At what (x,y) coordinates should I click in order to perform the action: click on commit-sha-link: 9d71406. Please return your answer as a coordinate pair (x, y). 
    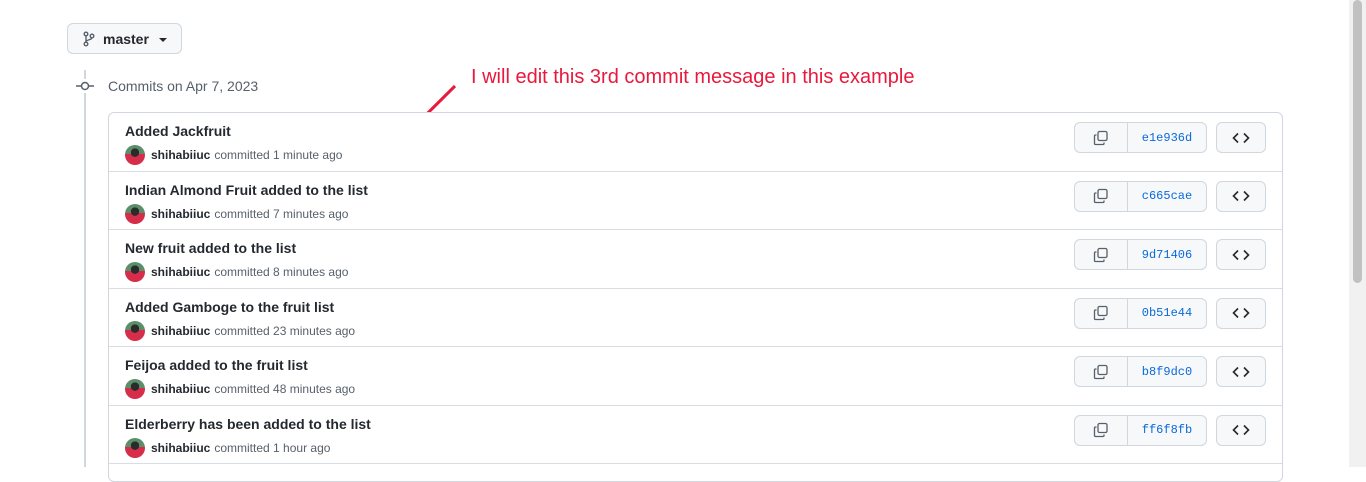
    Looking at the image, I should click on (1167, 254).